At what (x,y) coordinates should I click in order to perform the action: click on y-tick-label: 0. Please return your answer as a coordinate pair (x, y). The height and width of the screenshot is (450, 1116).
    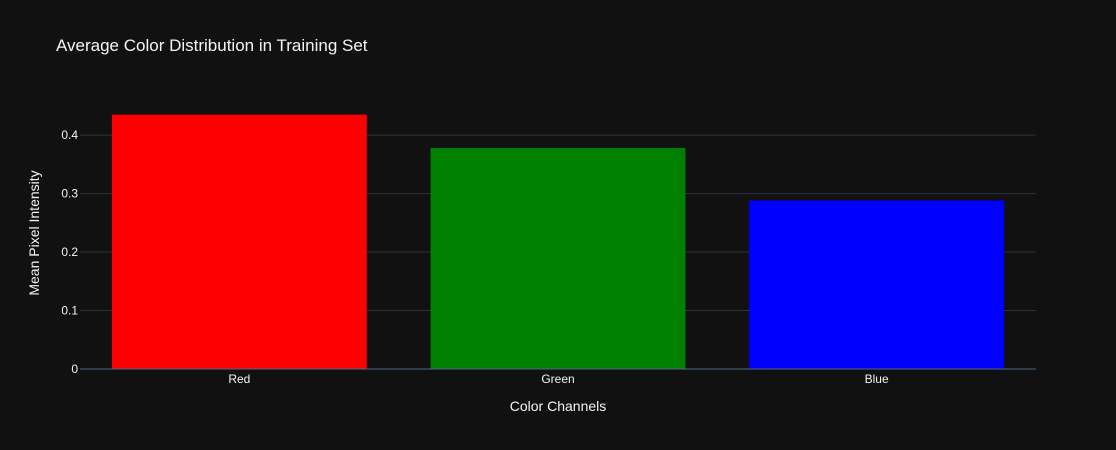
    Looking at the image, I should click on (74, 369).